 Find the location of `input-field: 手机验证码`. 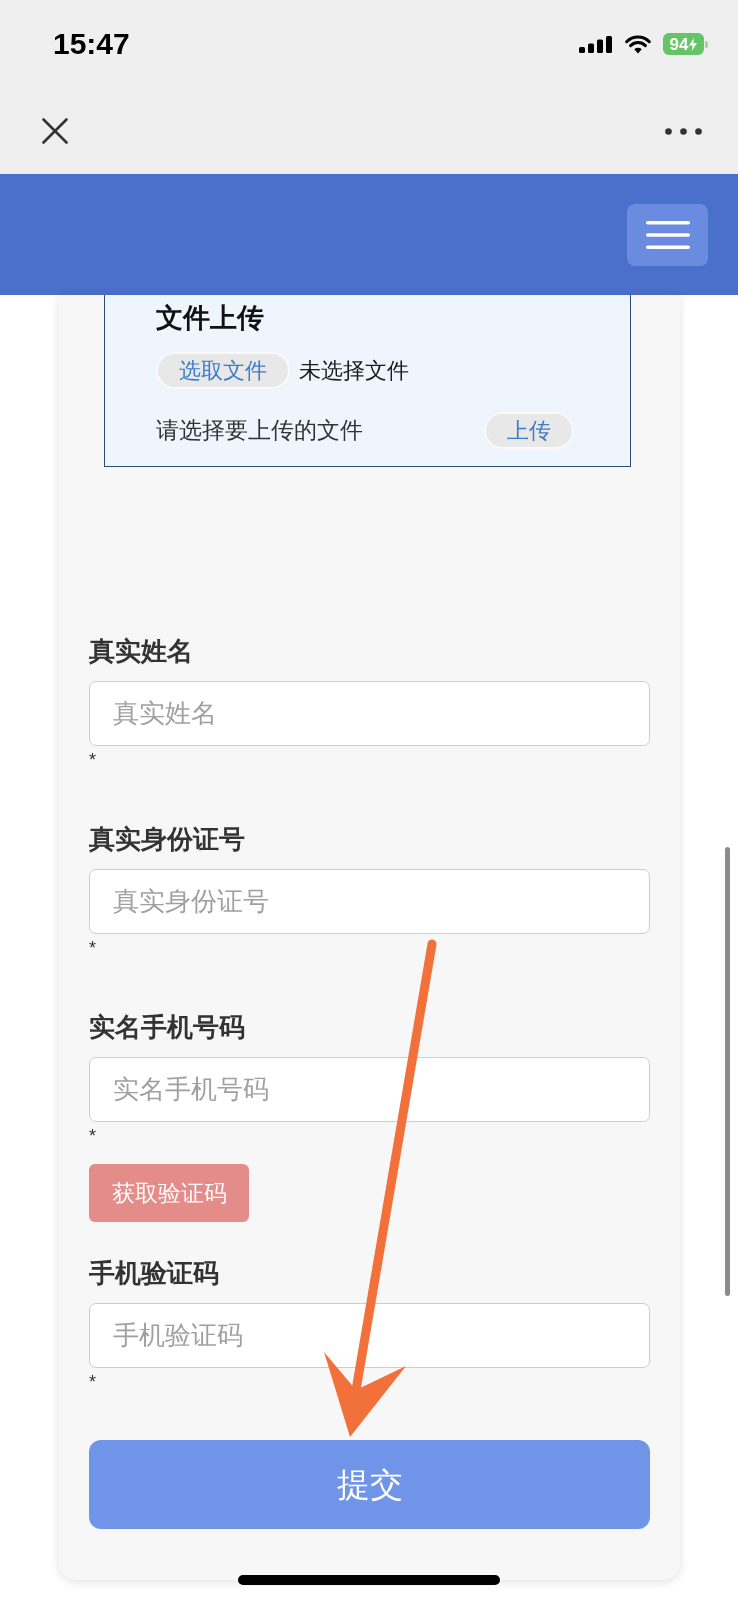

input-field: 手机验证码 is located at coordinates (369, 1335).